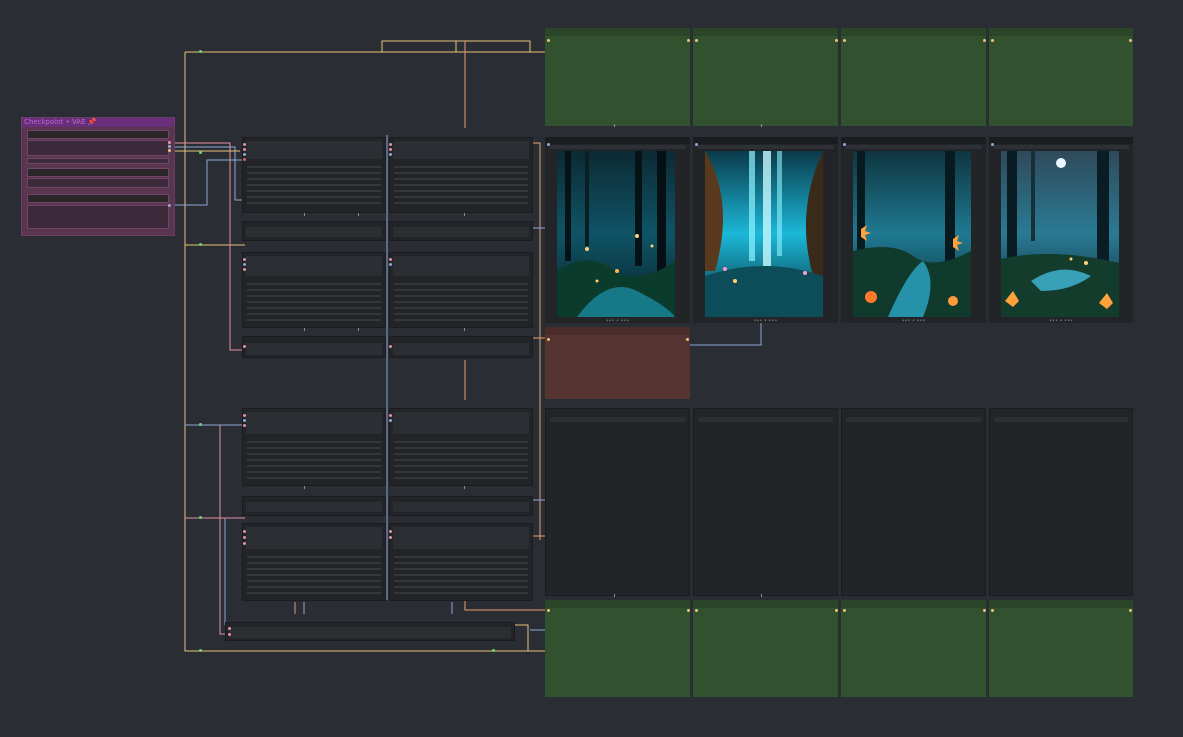  I want to click on sampler-node-d2, so click(461, 562).